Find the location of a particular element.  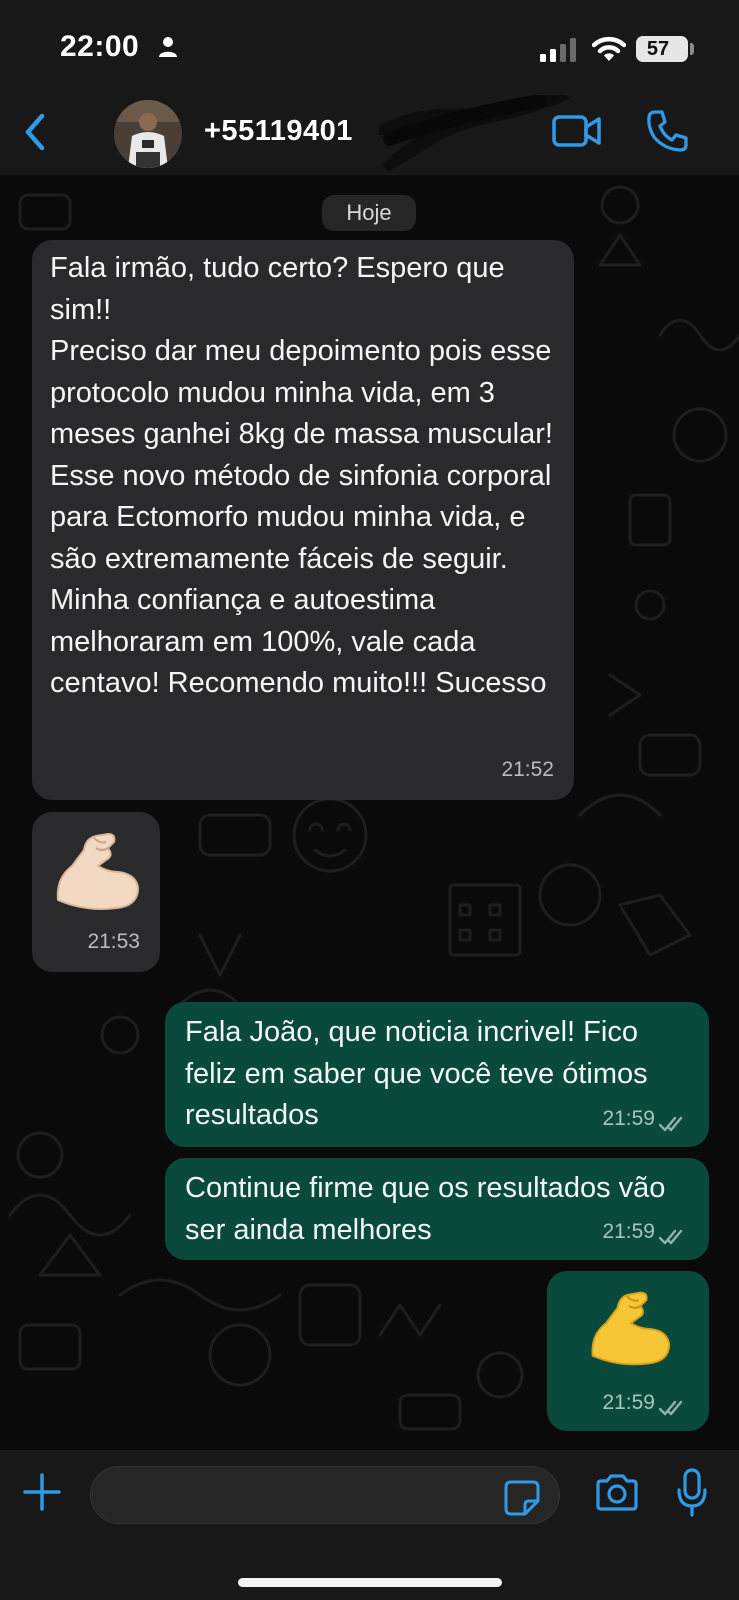

video-call-icon is located at coordinates (576, 131).